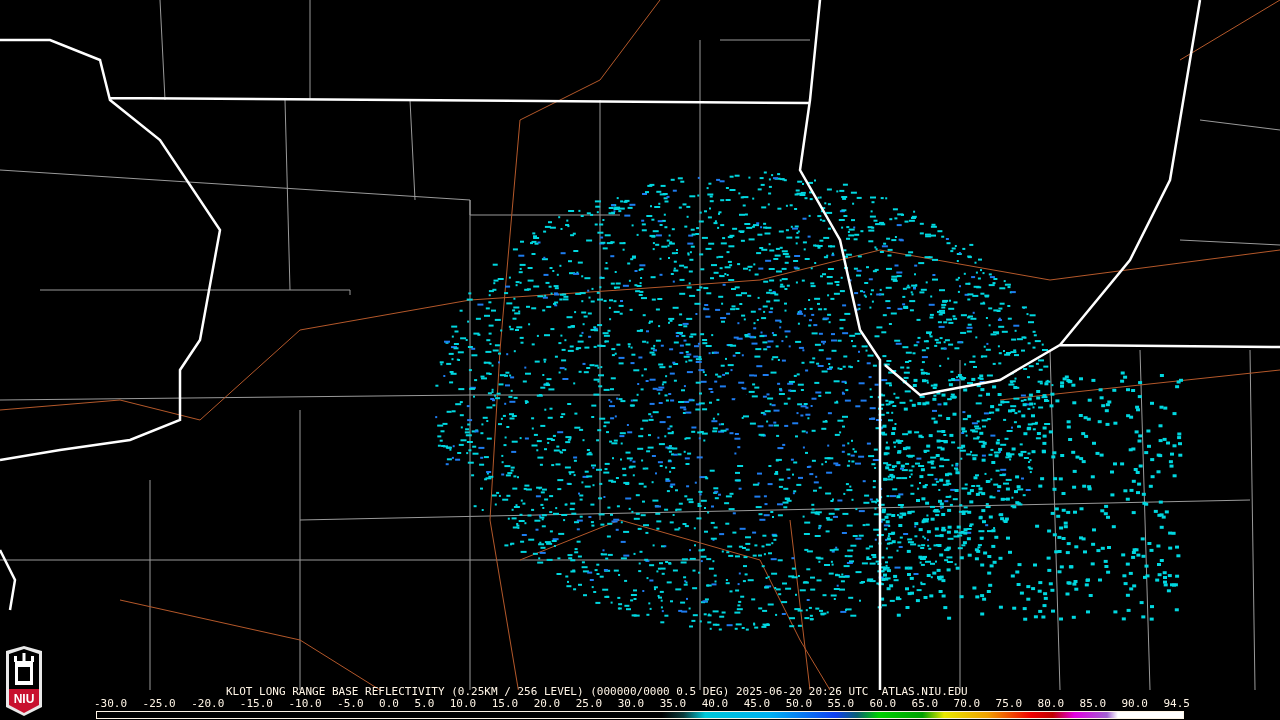 Image resolution: width=1280 pixels, height=720 pixels. Describe the element at coordinates (757, 704) in the screenshot. I see `colorbar-tick-label: 45.0` at that location.